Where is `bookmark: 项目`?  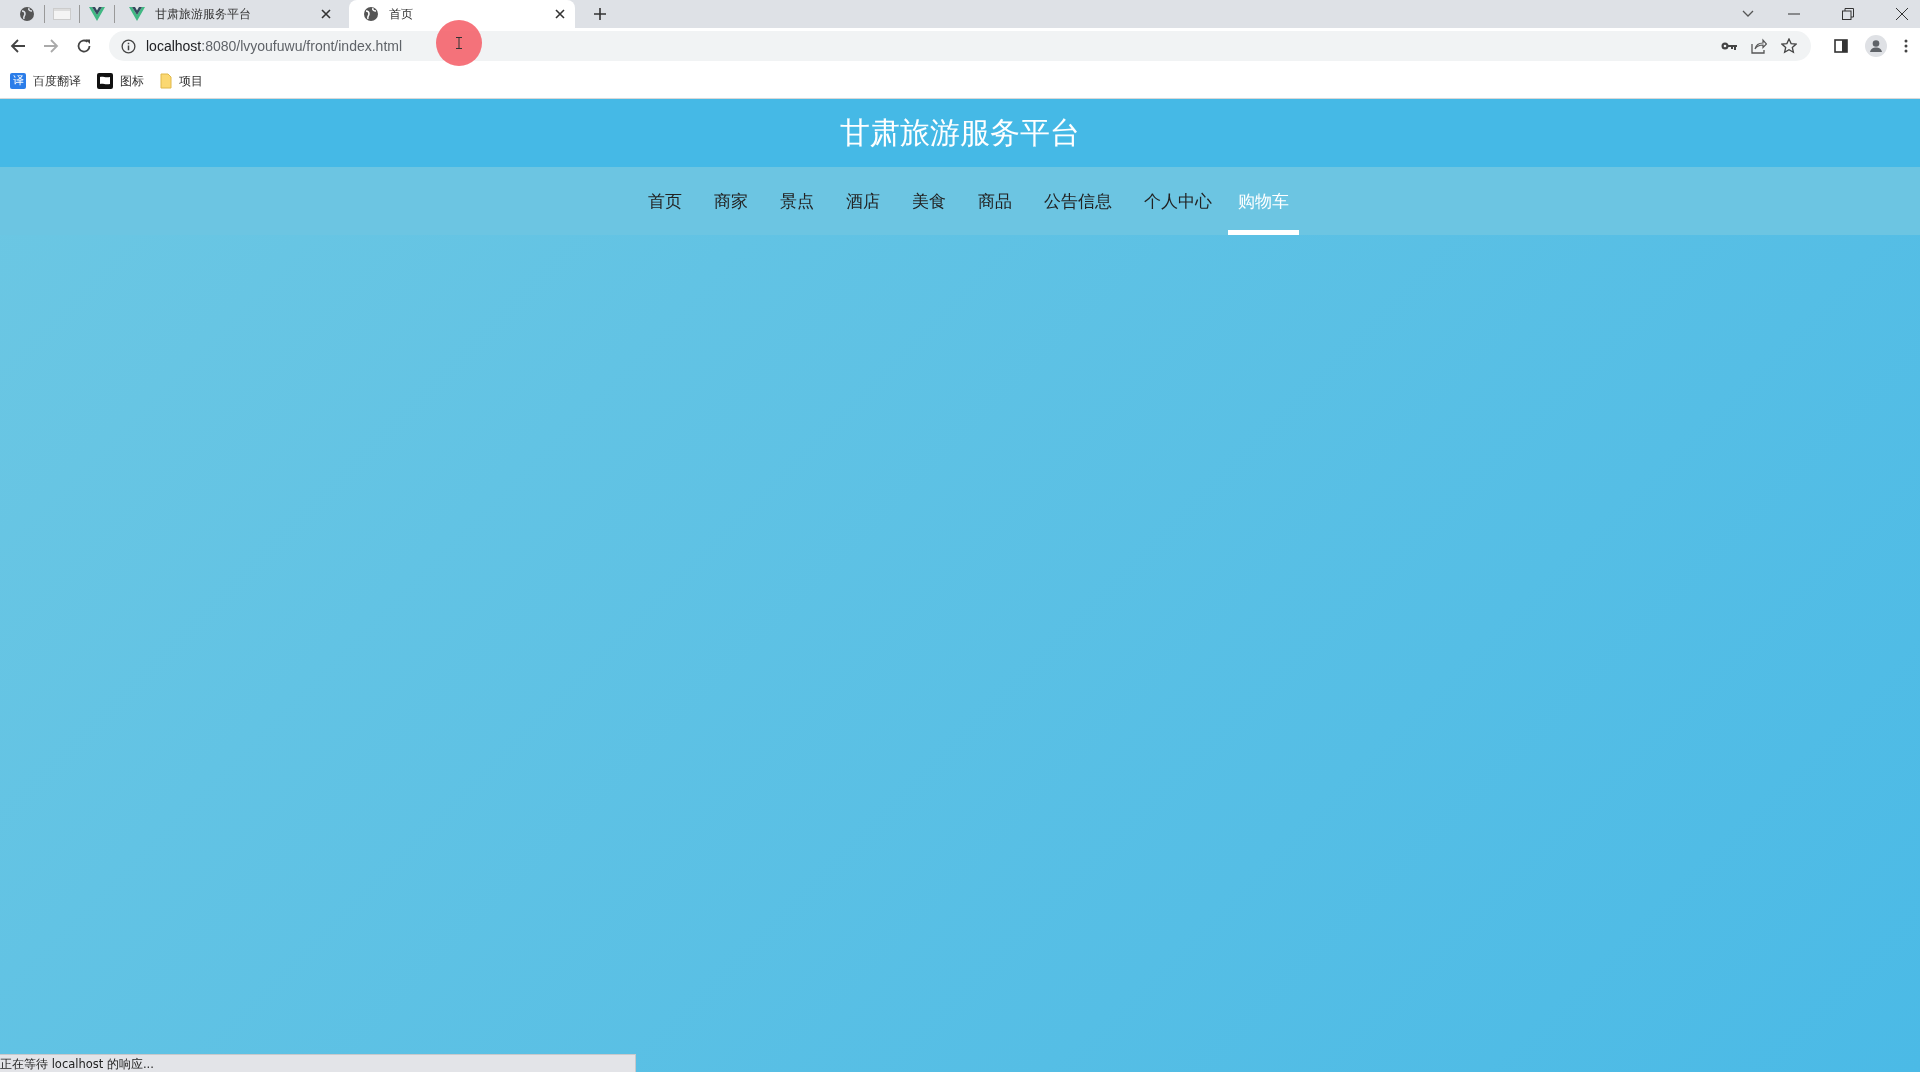 bookmark: 项目 is located at coordinates (181, 81).